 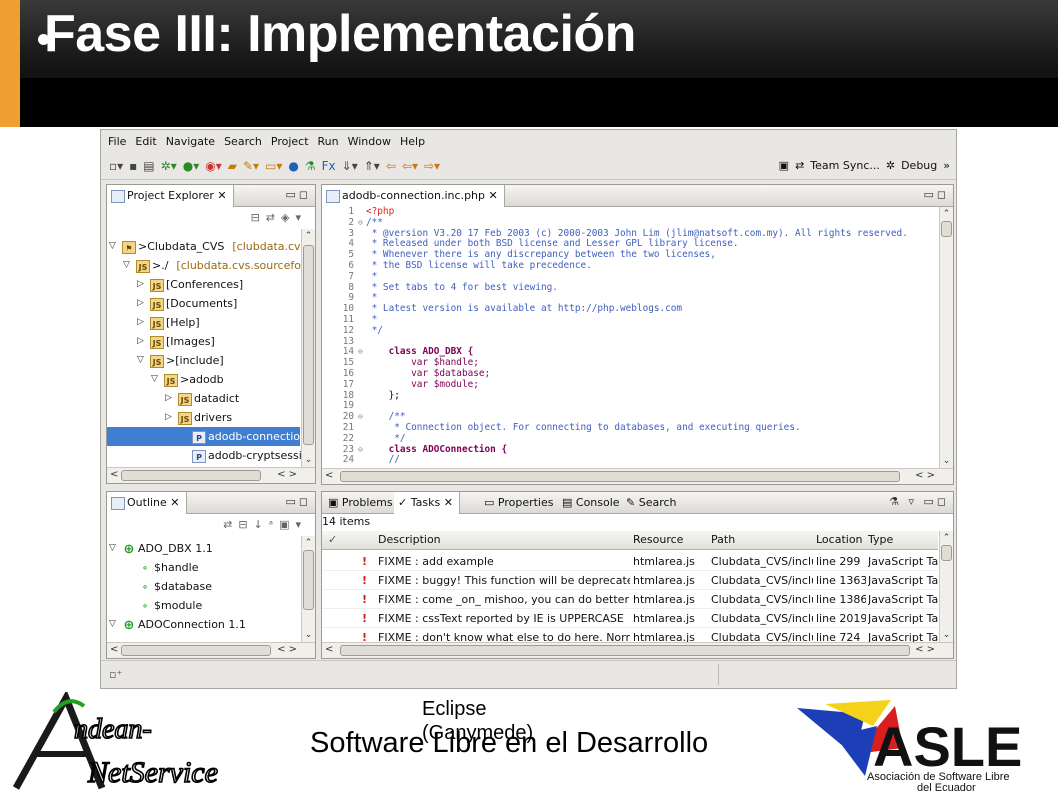 I want to click on tasks-horizontal-scrollbar: < < >, so click(x=637, y=650).